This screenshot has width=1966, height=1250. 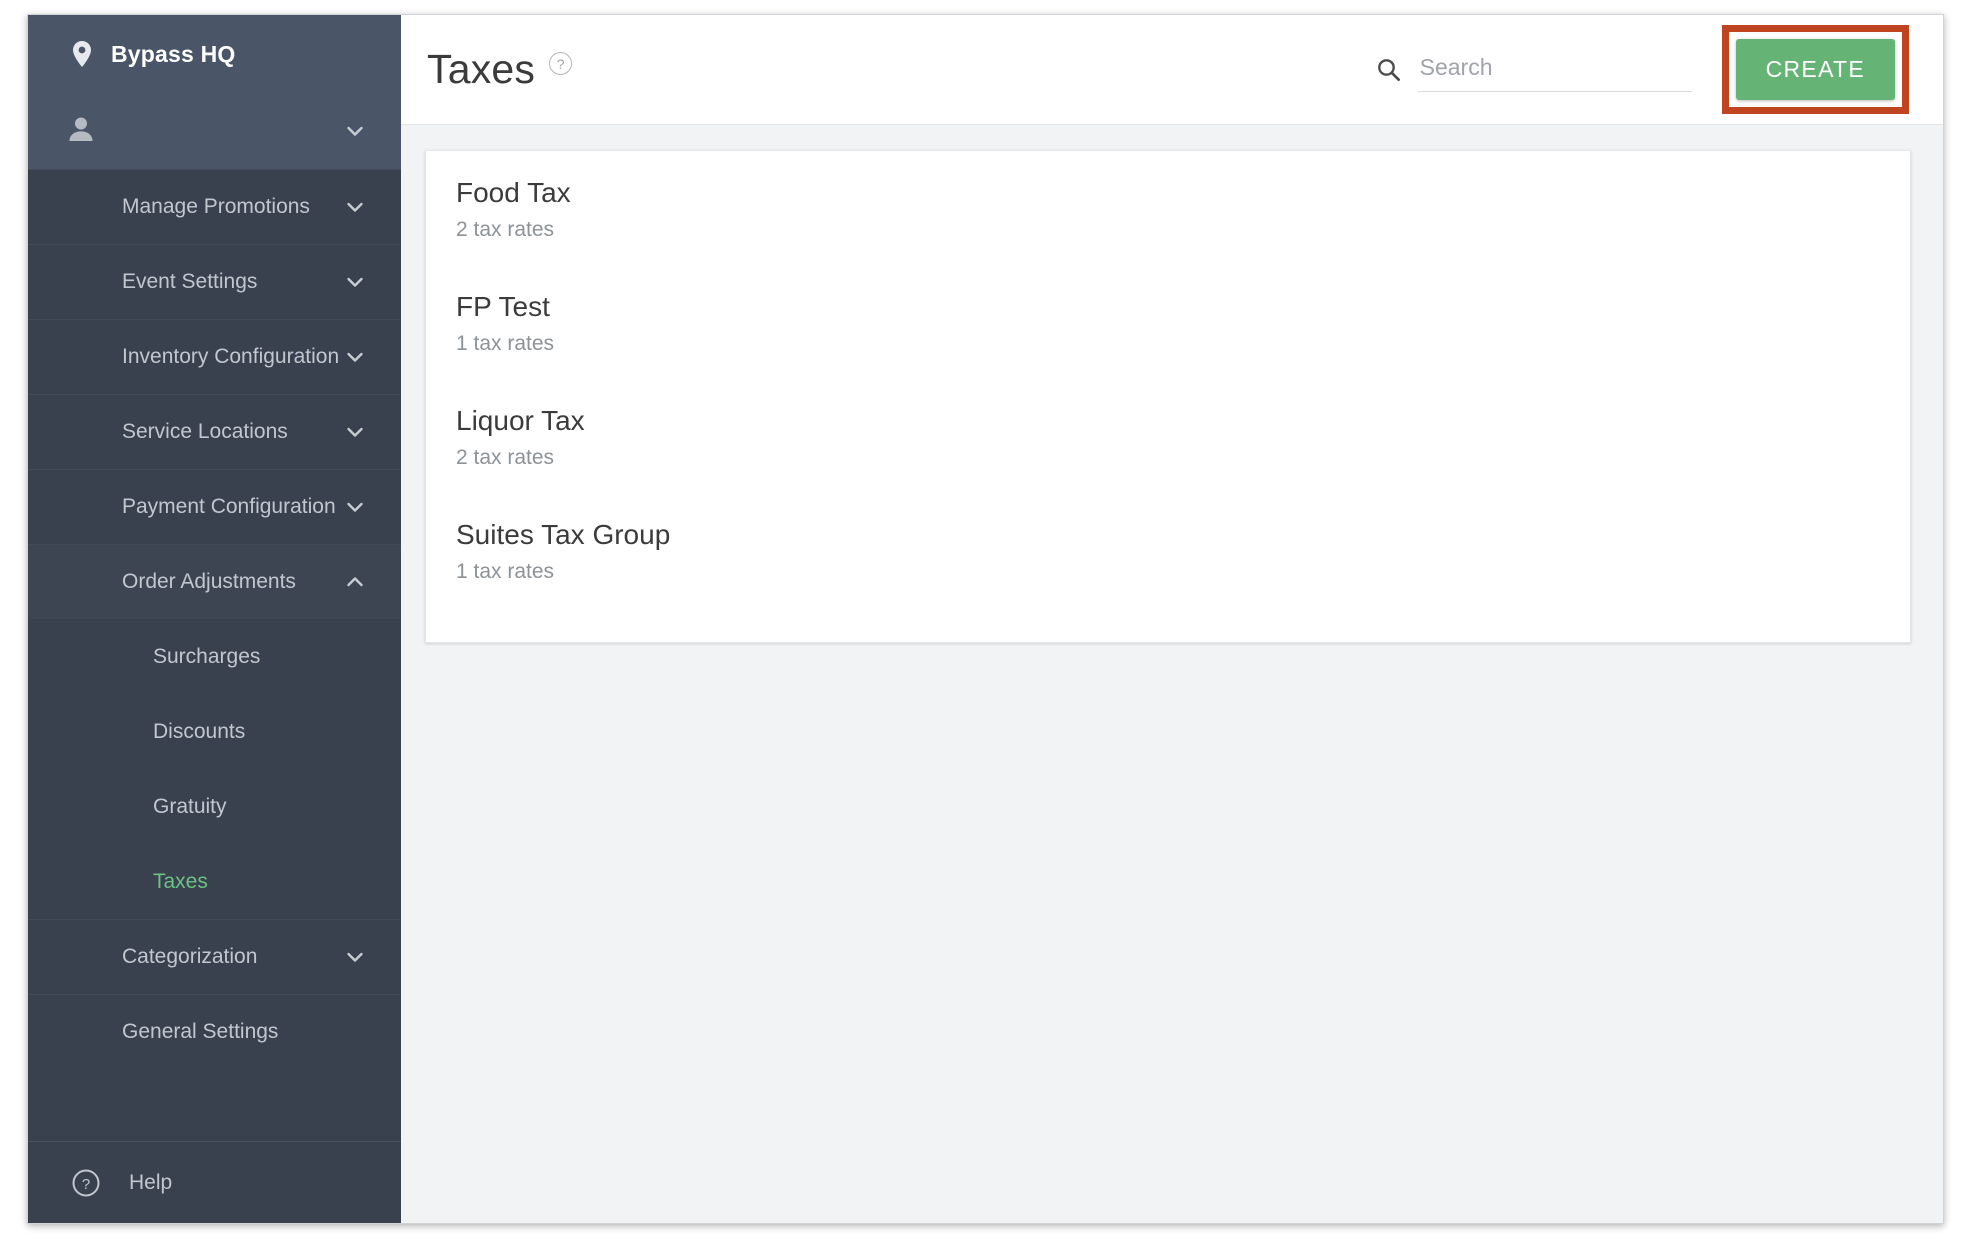 I want to click on list-item: FP Test 1 tax rates, so click(x=1168, y=322).